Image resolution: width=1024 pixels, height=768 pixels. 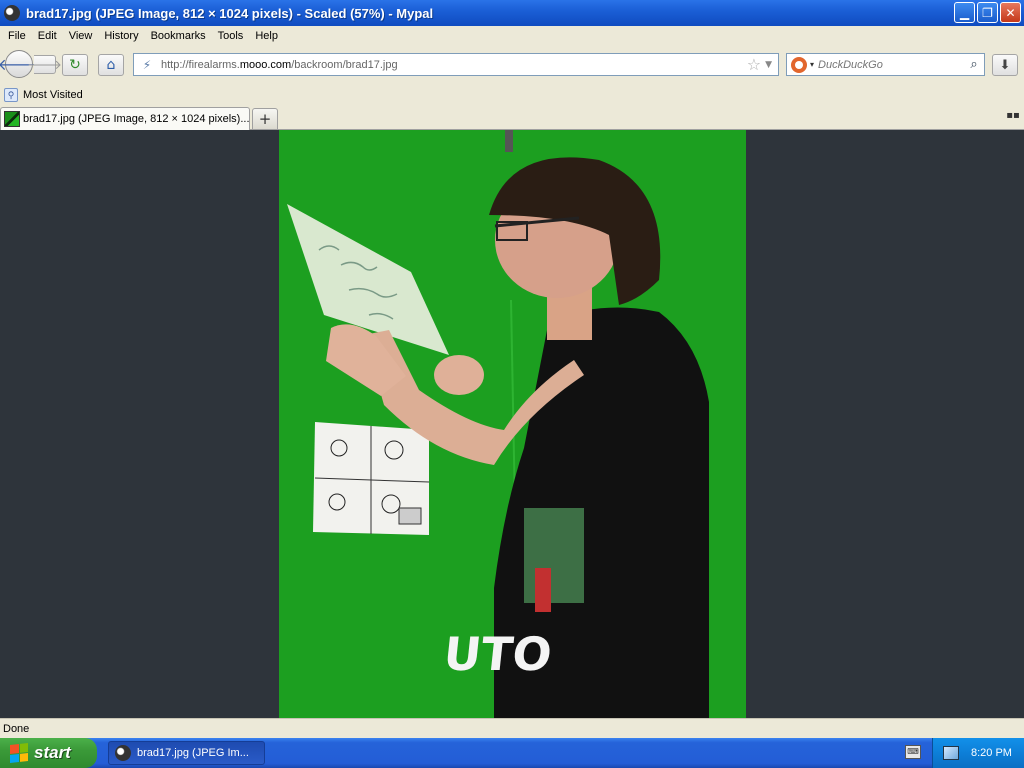 What do you see at coordinates (11, 95) in the screenshot?
I see `bookmark-folder-icon: ⚲` at bounding box center [11, 95].